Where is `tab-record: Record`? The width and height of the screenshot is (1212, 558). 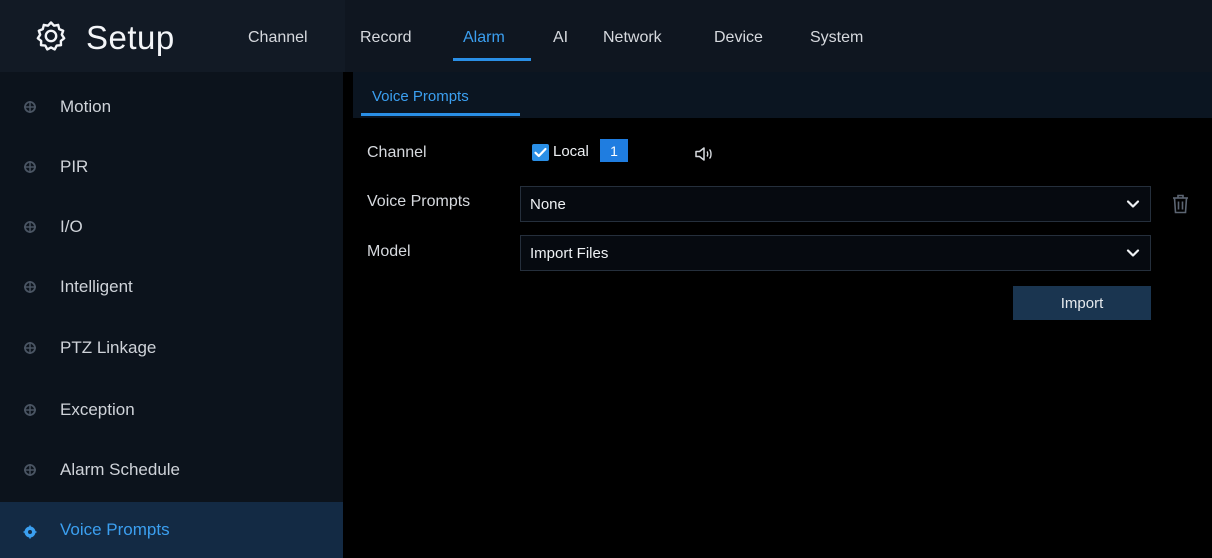
tab-record: Record is located at coordinates (386, 38).